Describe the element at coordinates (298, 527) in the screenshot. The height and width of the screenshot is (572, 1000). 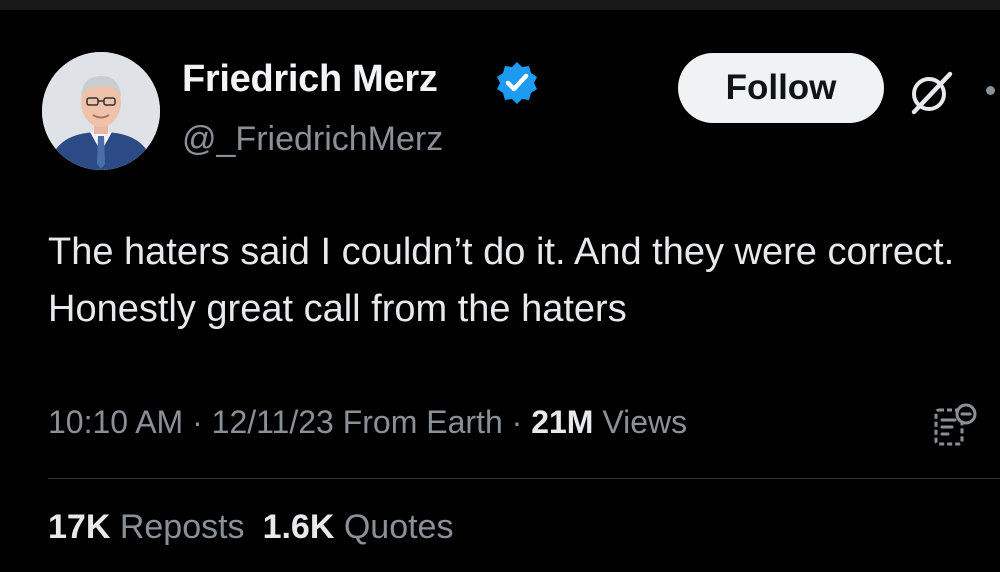
I see `quotes-count: 1.6K` at that location.